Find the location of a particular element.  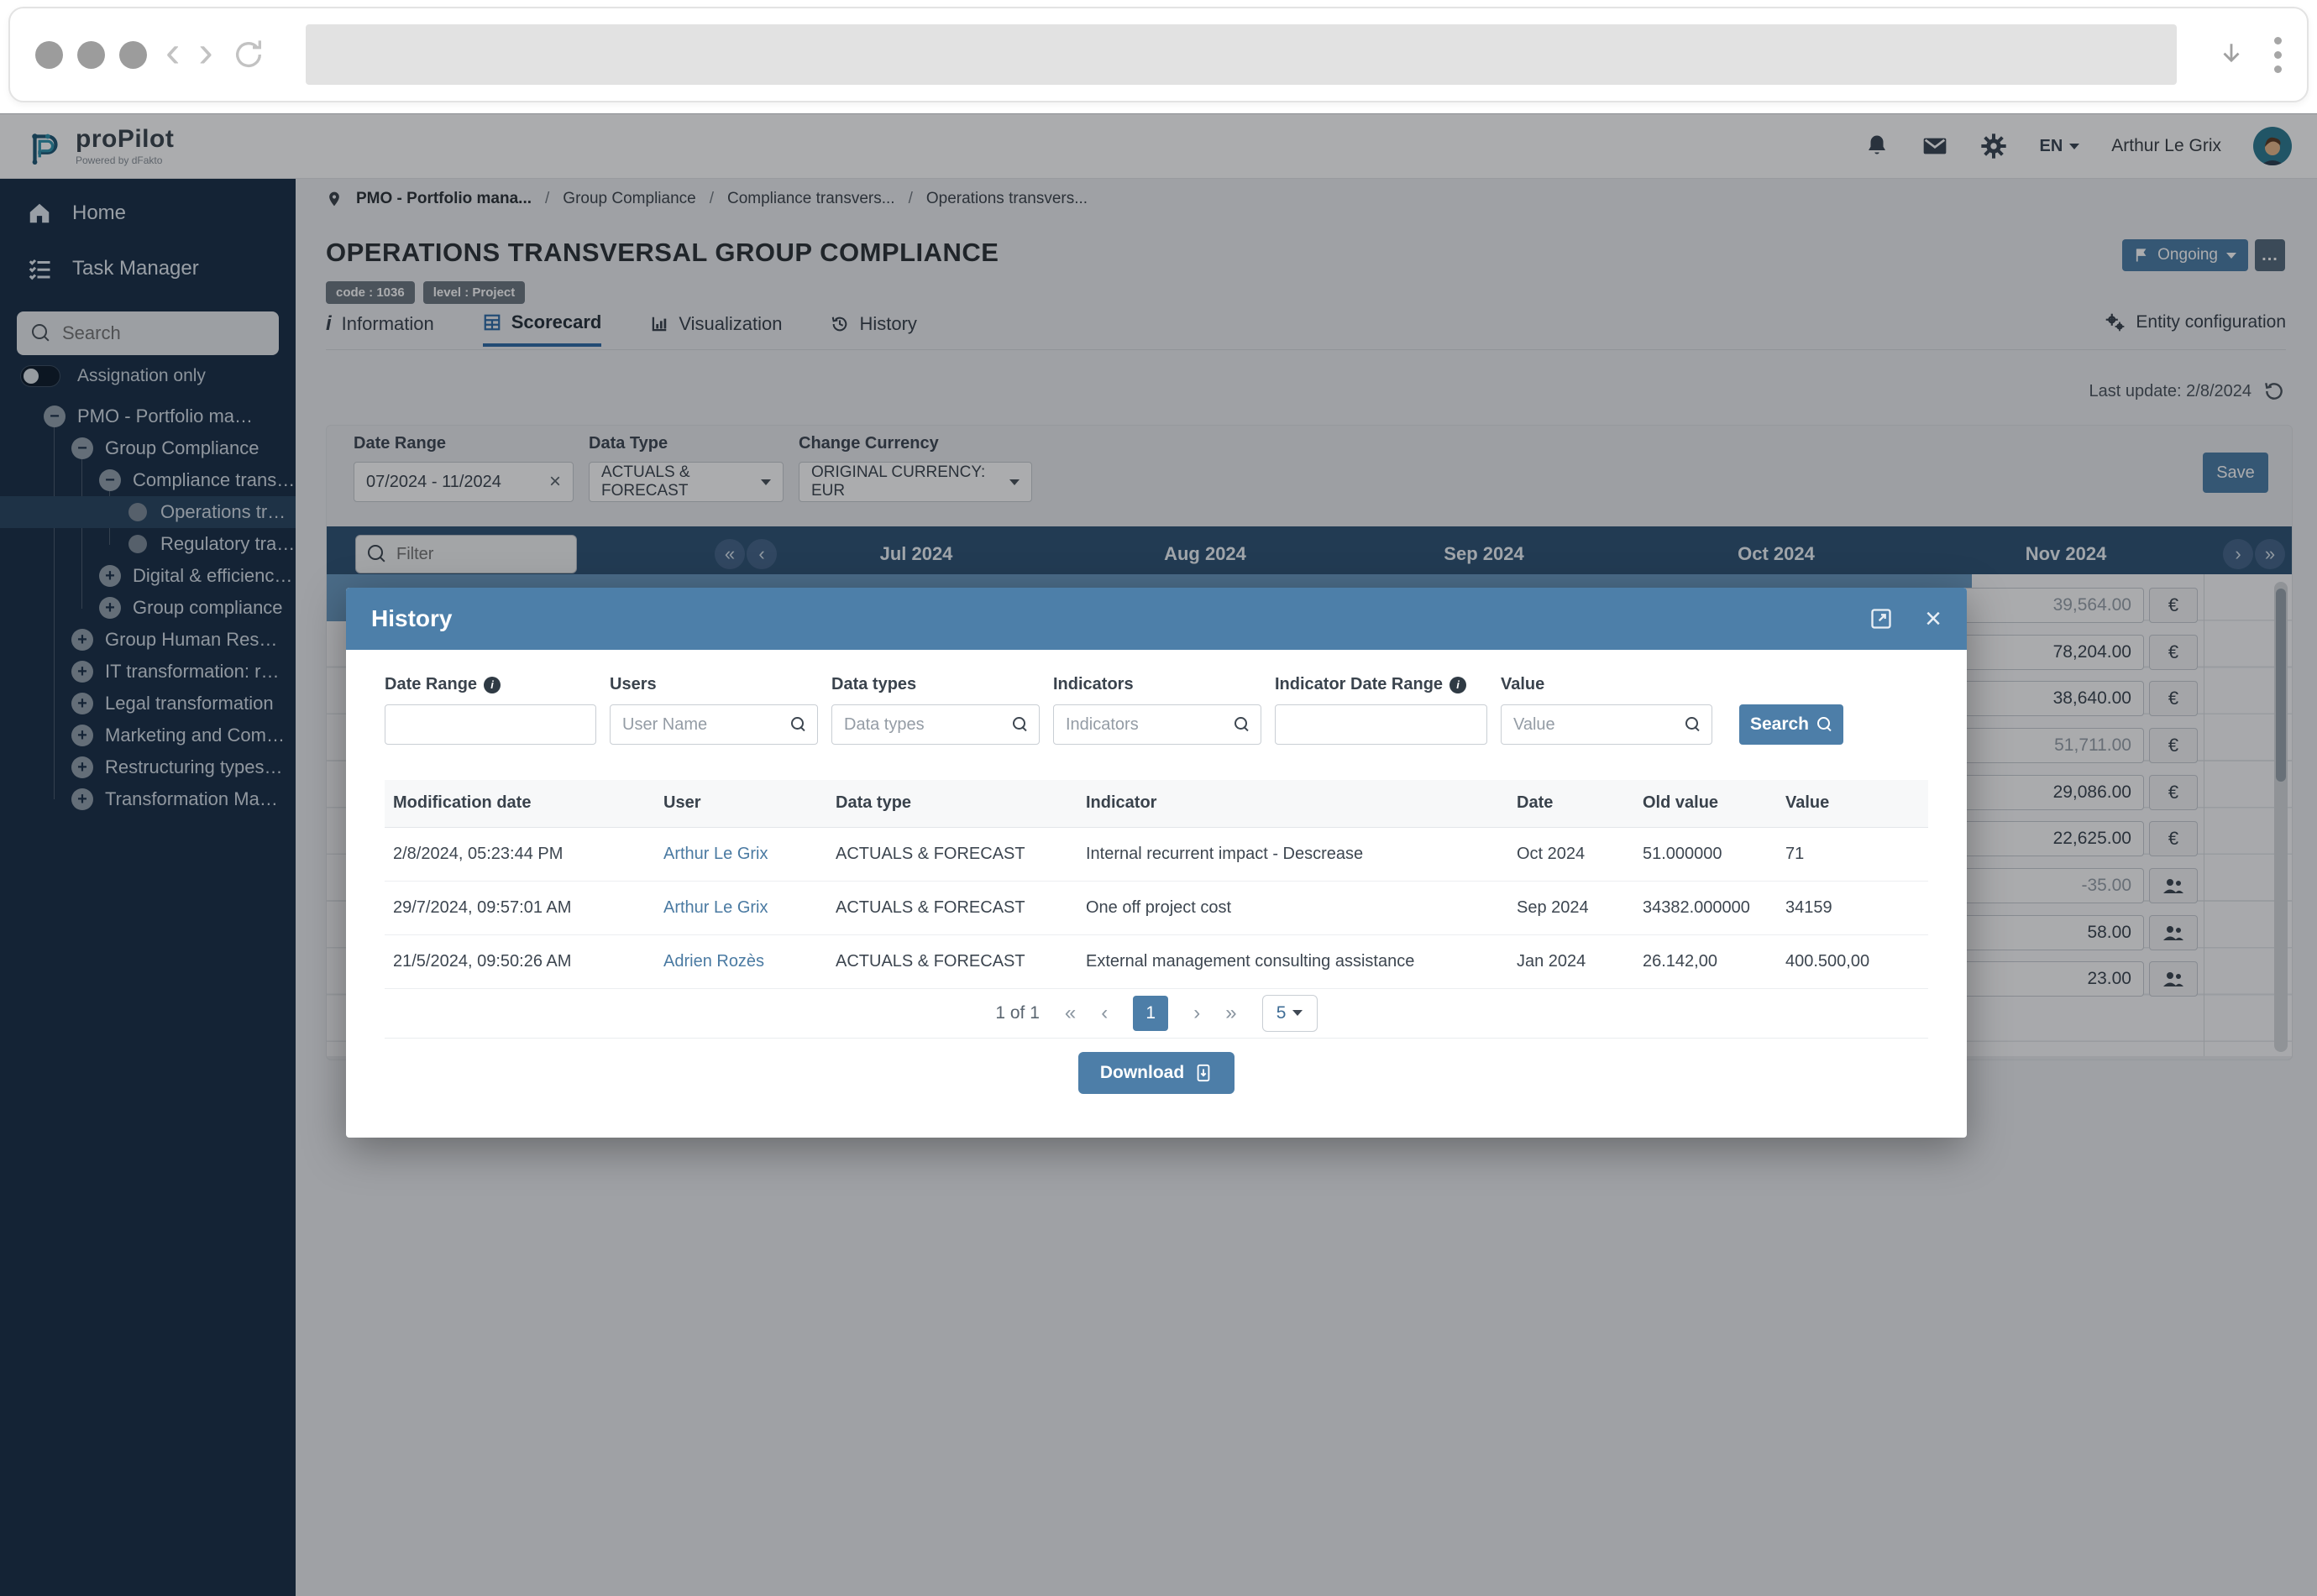

current-page-button: 1 is located at coordinates (1151, 1013).